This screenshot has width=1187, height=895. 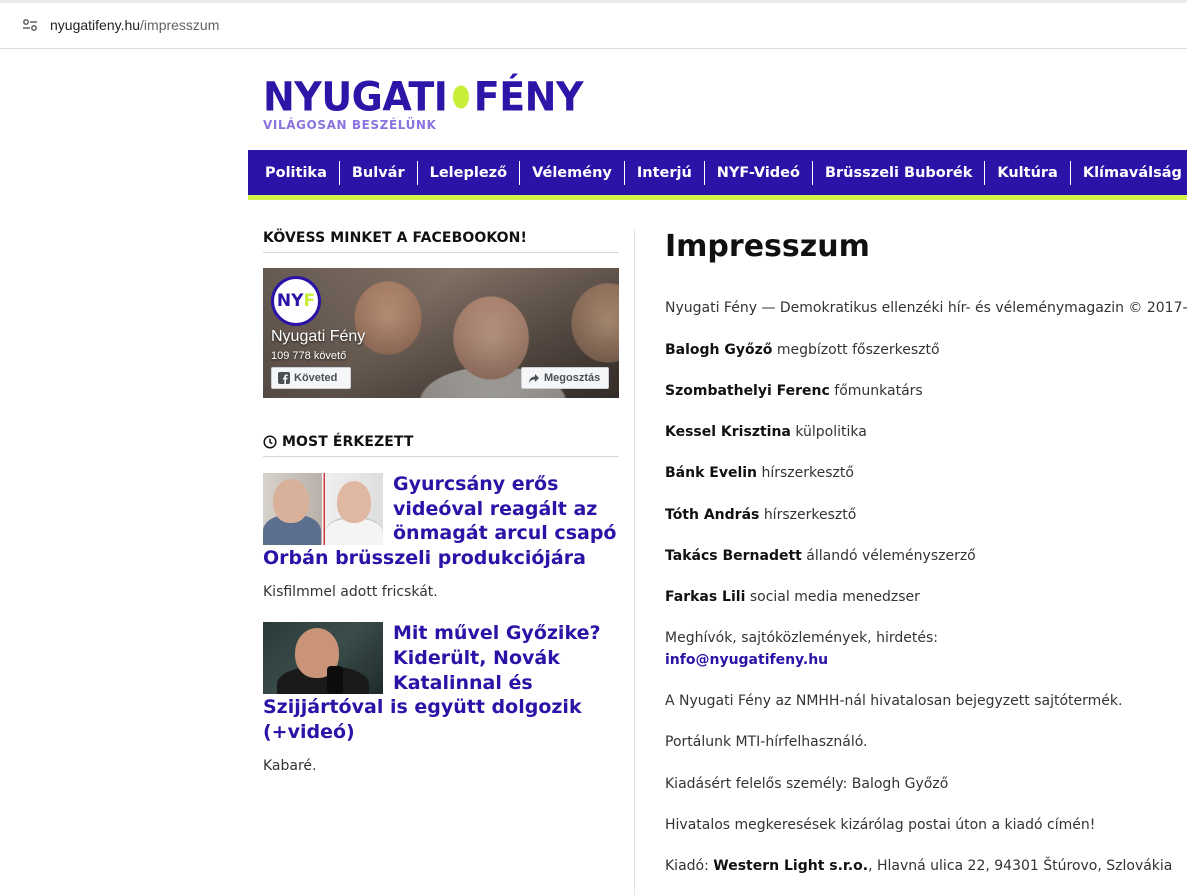 What do you see at coordinates (1028, 172) in the screenshot?
I see `nav-item-kultura: Kultúra` at bounding box center [1028, 172].